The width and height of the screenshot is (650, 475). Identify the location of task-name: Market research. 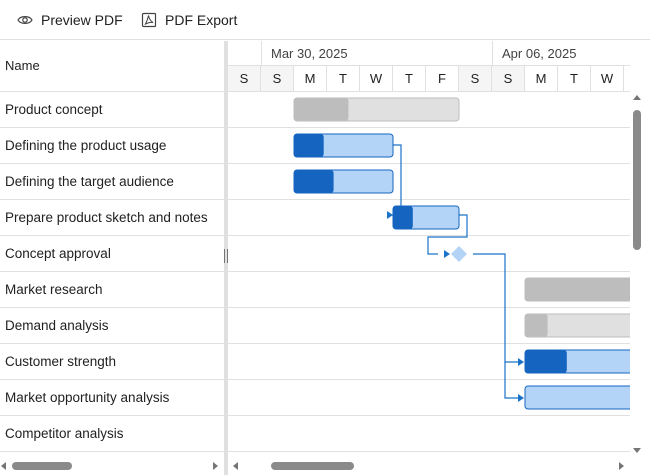
(54, 289).